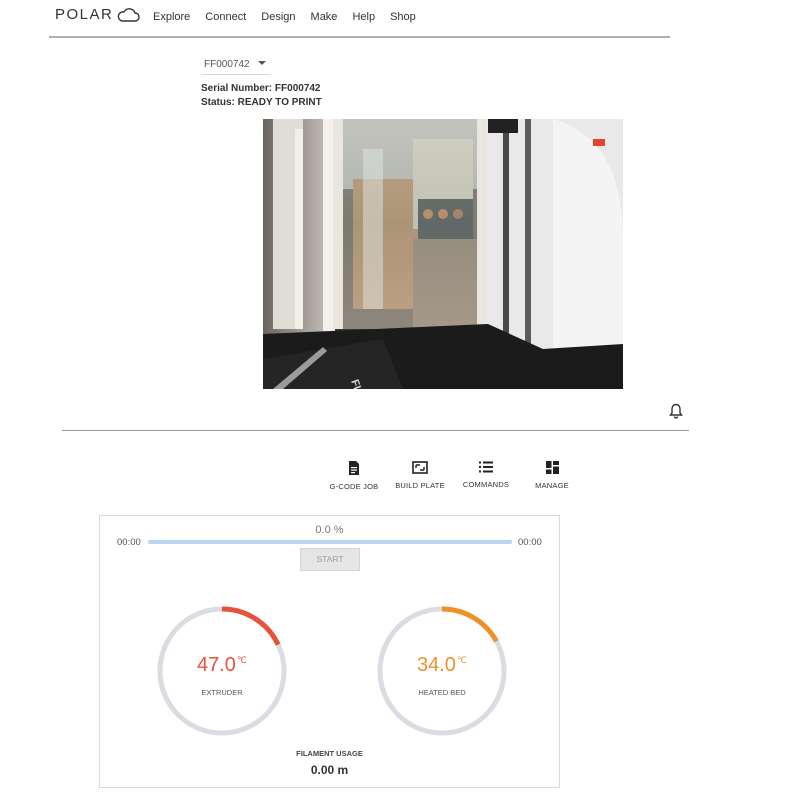 This screenshot has height=800, width=800. What do you see at coordinates (222, 692) in the screenshot?
I see `extruder-label: EXTRUDER` at bounding box center [222, 692].